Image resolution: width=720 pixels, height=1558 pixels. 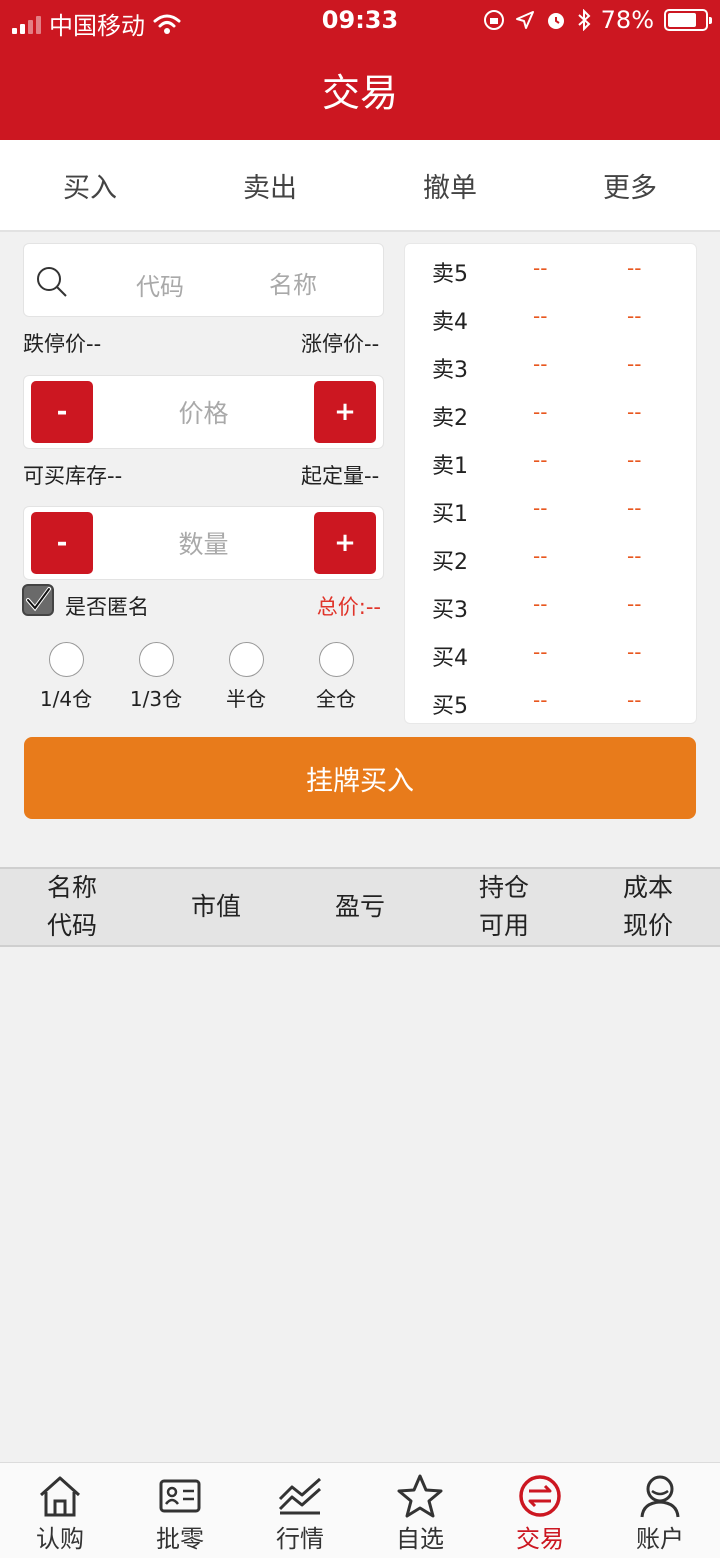 I want to click on submit-buy-button: 挂牌买入, so click(x=360, y=778).